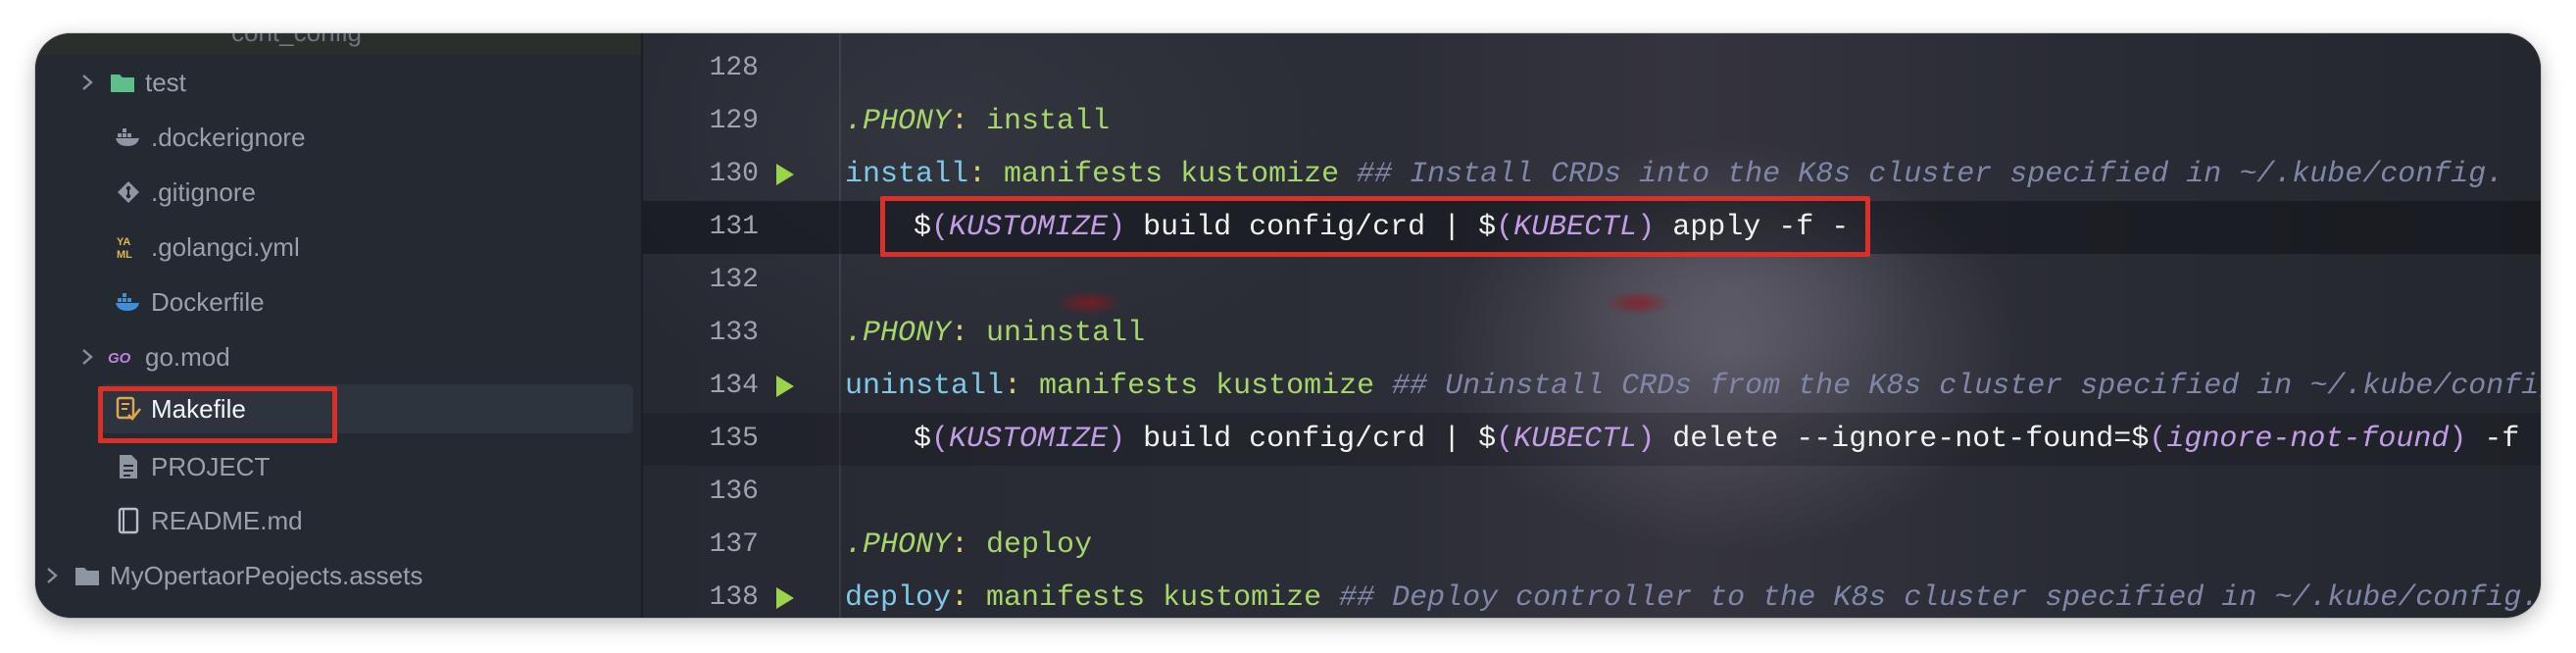  I want to click on variable: ignore-not-found, so click(2308, 439).